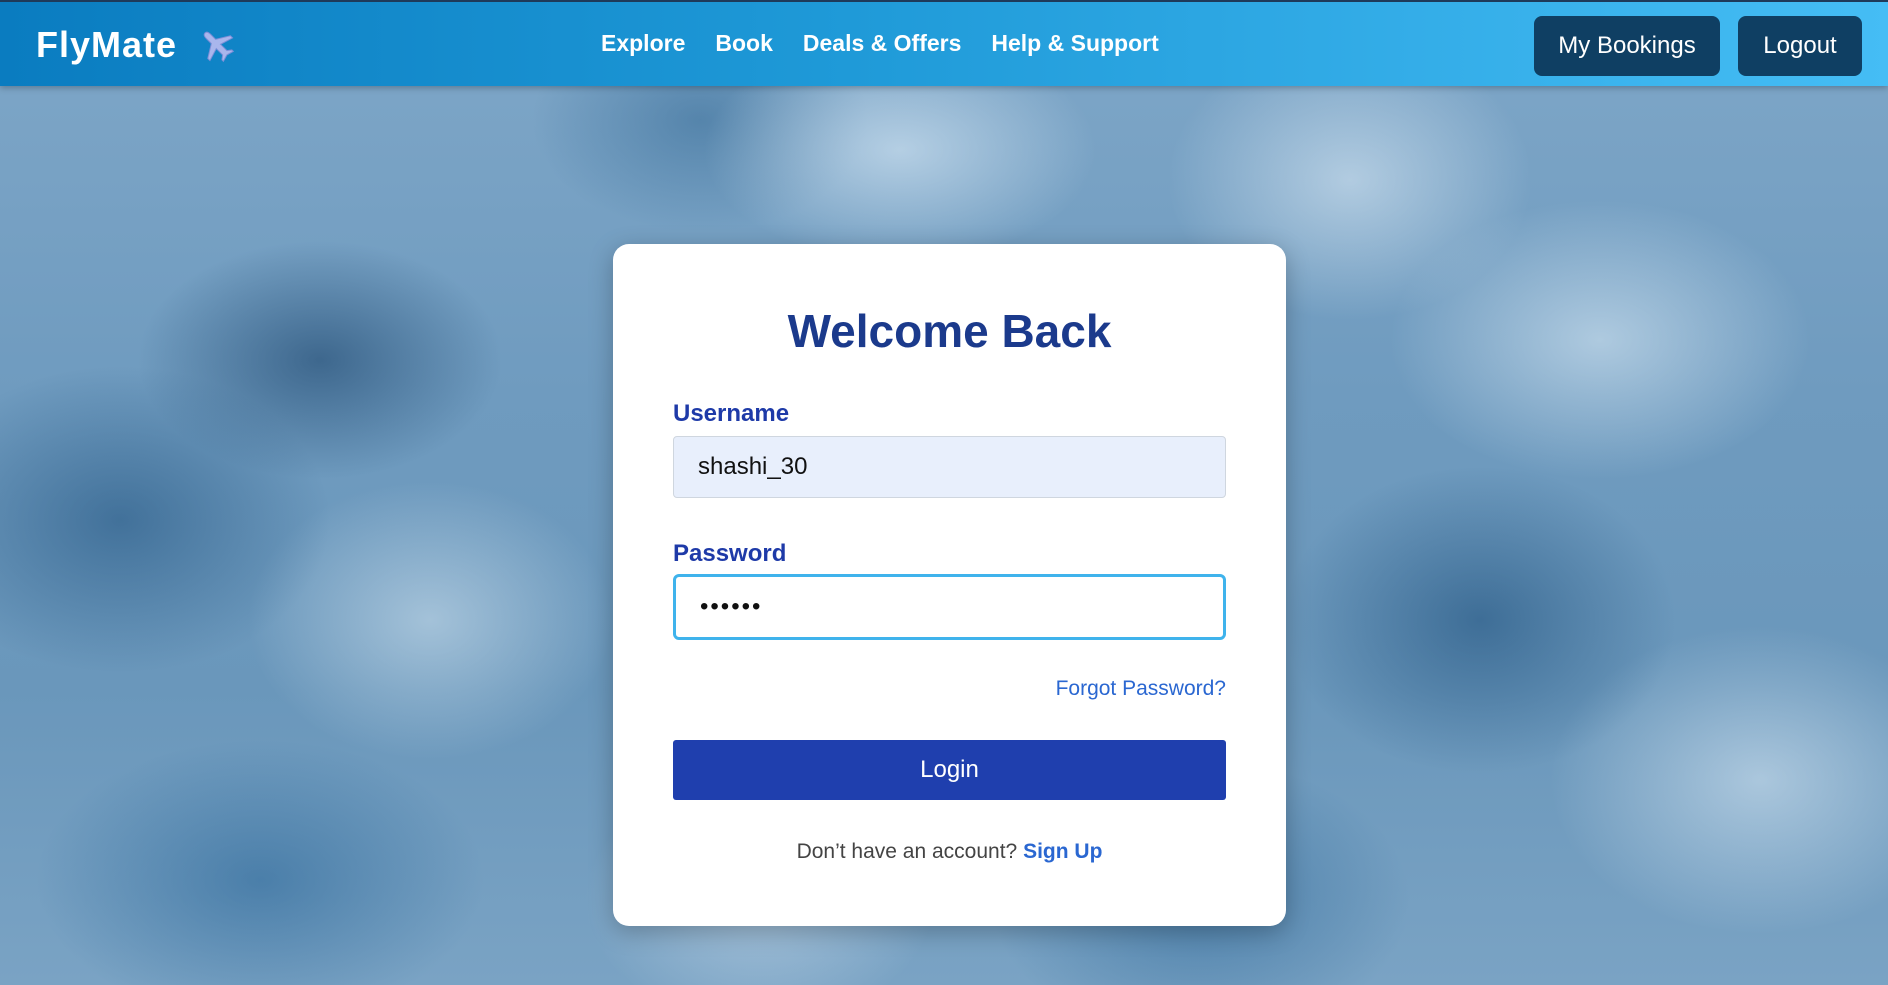 This screenshot has width=1888, height=985. What do you see at coordinates (949, 770) in the screenshot?
I see `login-button: Login` at bounding box center [949, 770].